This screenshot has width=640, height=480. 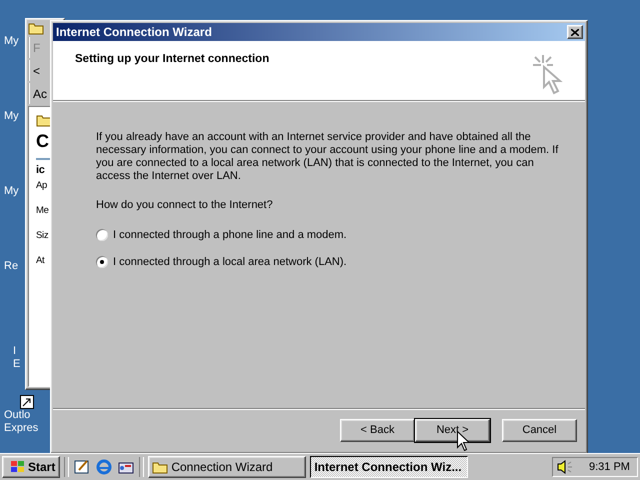 I want to click on detail-text: ic, so click(x=41, y=170).